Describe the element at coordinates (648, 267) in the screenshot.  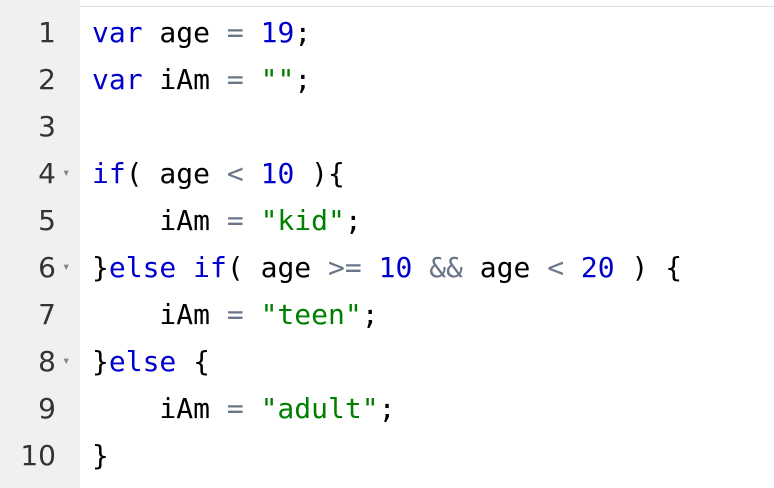
I see `code-token: ) {` at that location.